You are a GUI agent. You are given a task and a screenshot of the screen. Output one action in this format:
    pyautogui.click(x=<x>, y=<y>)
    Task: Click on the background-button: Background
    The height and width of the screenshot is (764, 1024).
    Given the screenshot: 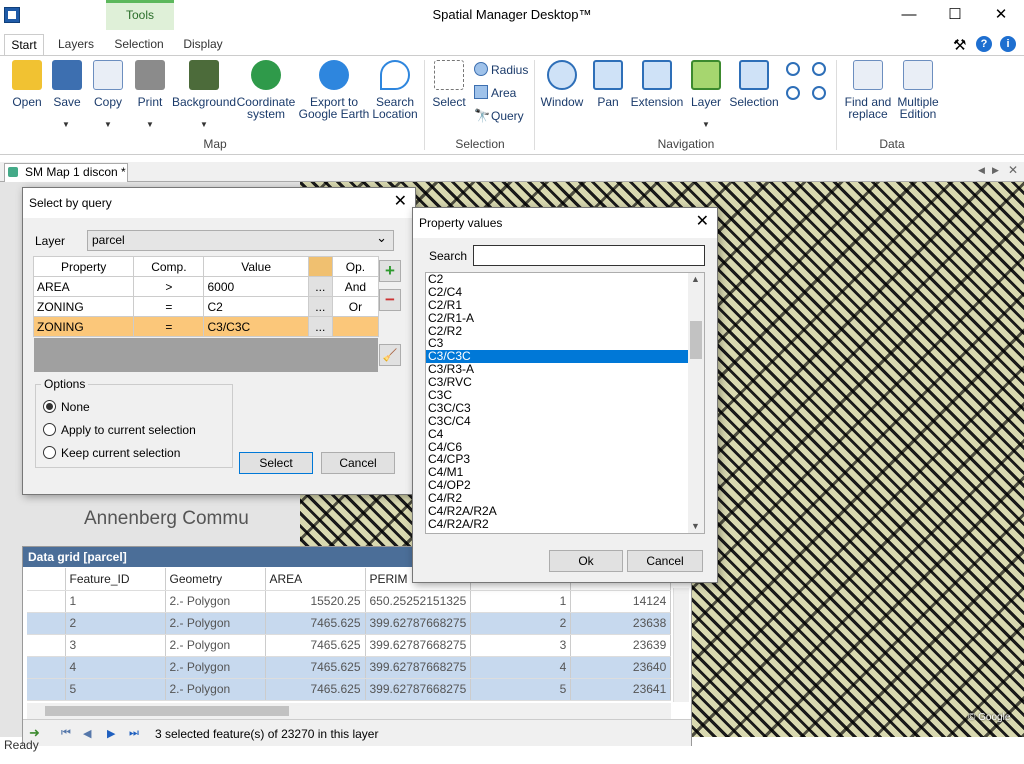 What is the action you would take?
    pyautogui.click(x=204, y=84)
    